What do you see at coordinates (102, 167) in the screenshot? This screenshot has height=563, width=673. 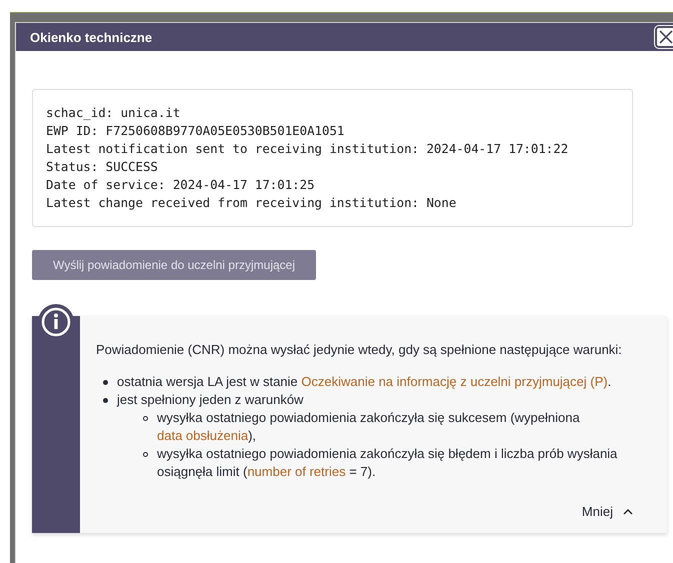 I see `detail-line: Status: SUCCESS` at bounding box center [102, 167].